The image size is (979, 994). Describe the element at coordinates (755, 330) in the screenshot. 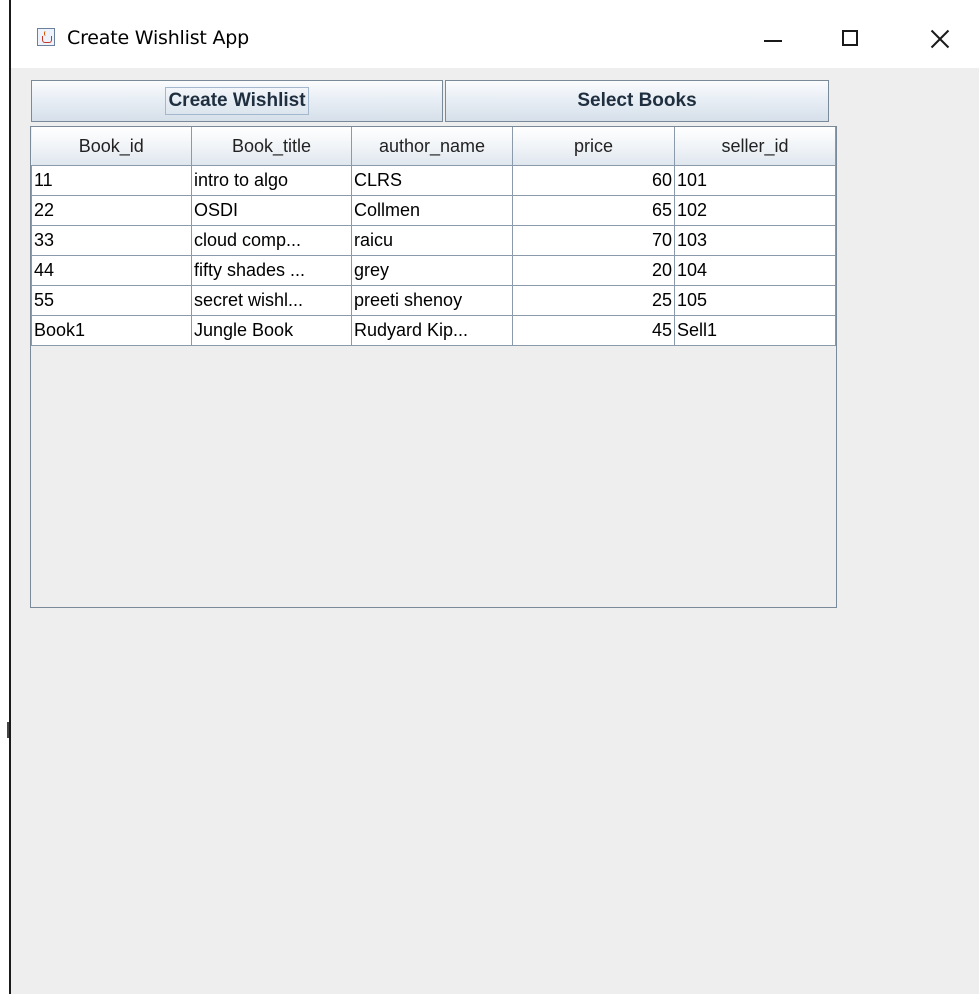

I see `cell-seller-id: Sell1` at that location.